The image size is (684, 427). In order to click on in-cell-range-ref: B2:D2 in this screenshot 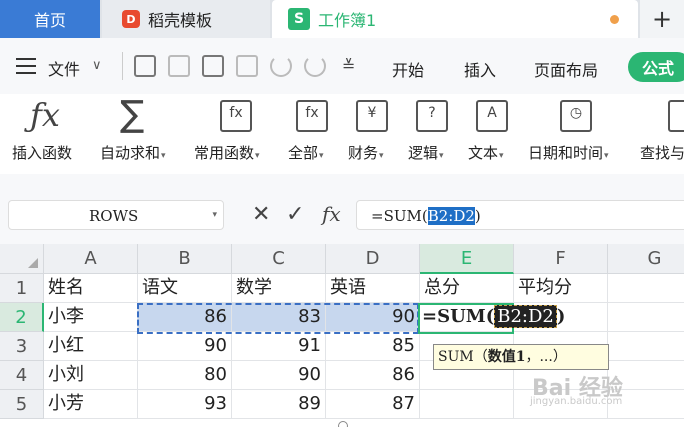, I will do `click(525, 316)`.